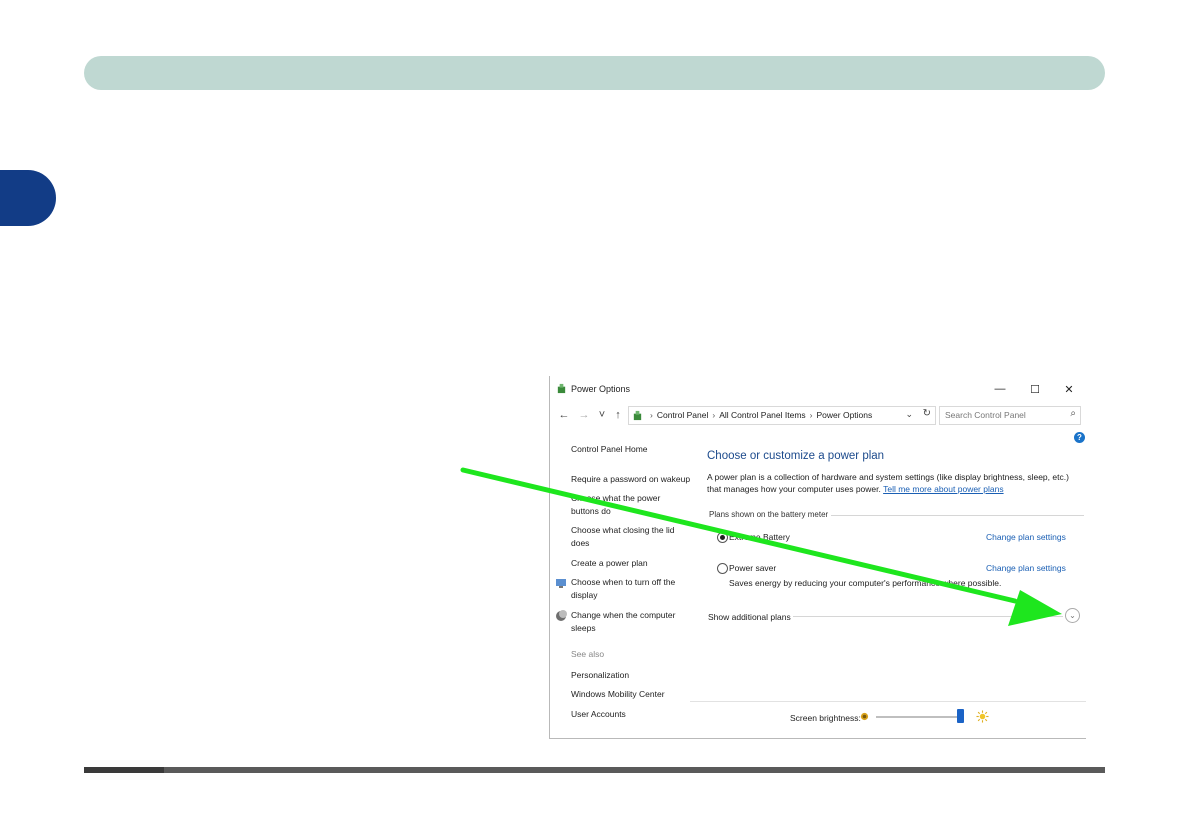 The image size is (1190, 838). What do you see at coordinates (561, 388) in the screenshot?
I see `power-options-icon` at bounding box center [561, 388].